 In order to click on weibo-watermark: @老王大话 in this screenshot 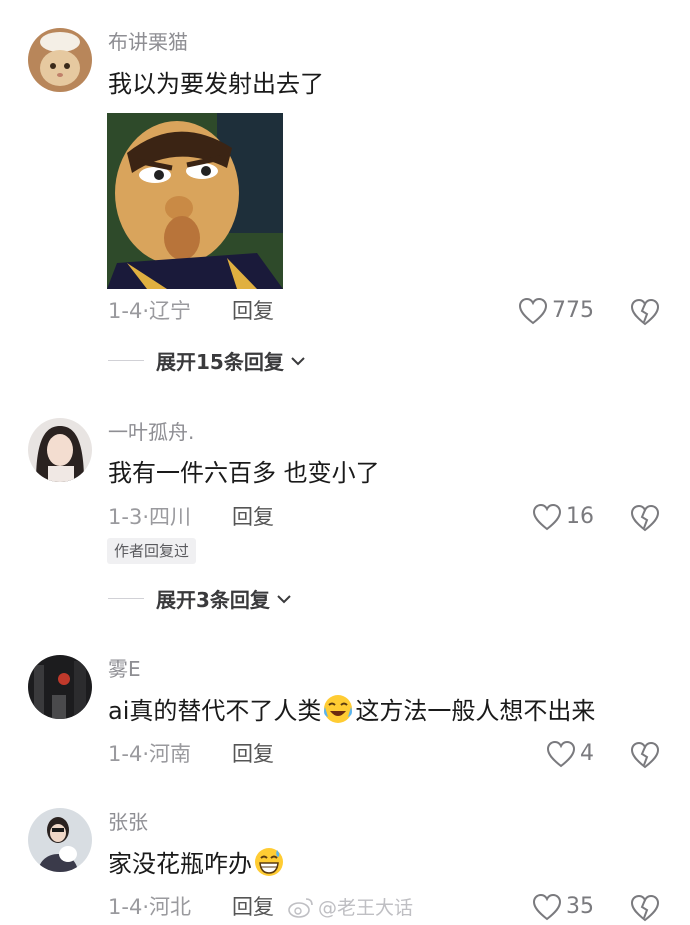, I will do `click(350, 906)`.